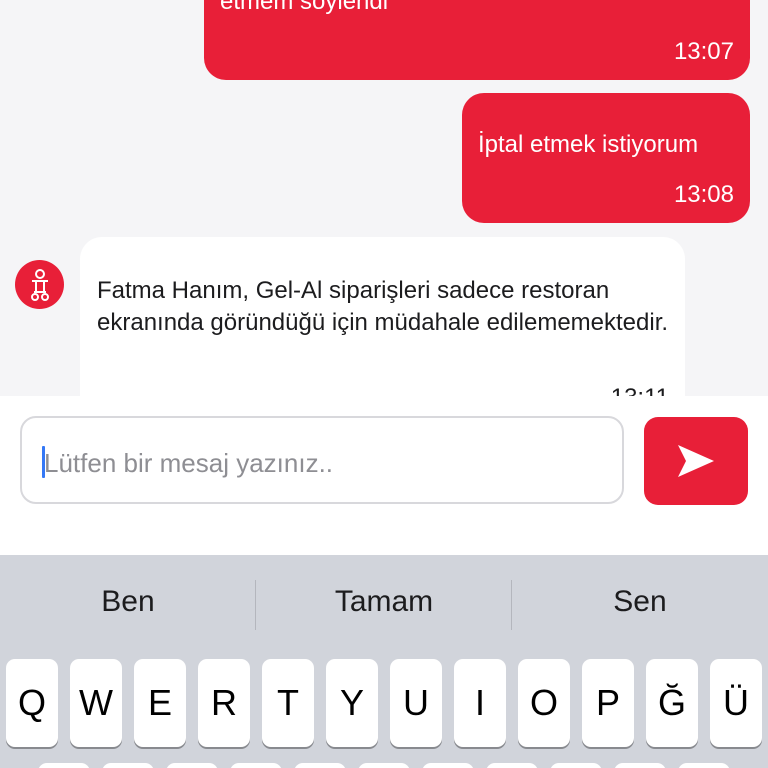 The width and height of the screenshot is (768, 768). I want to click on send-button, so click(696, 461).